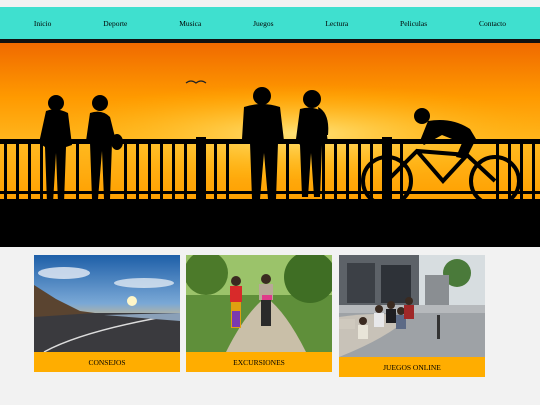  Describe the element at coordinates (115, 23) in the screenshot. I see `nav-item-deporte: Deporte` at that location.